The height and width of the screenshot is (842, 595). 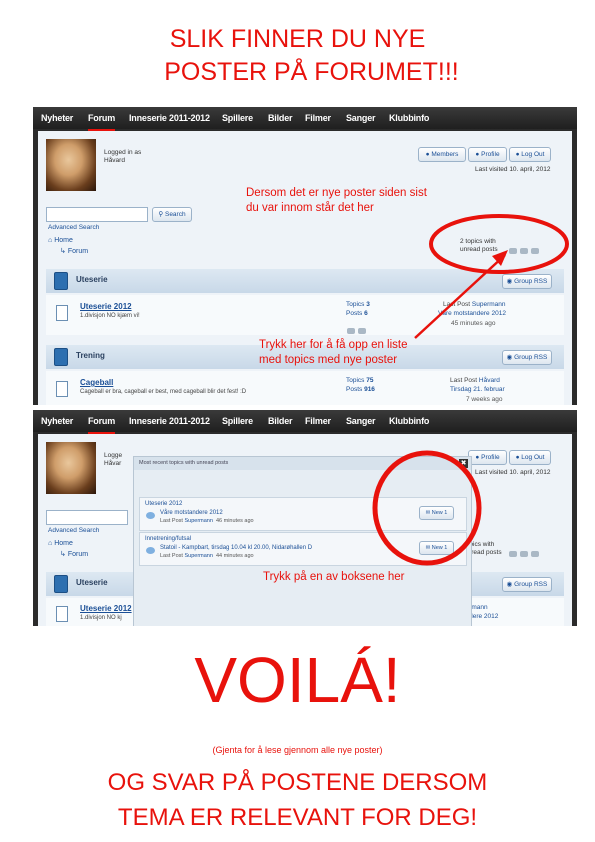 What do you see at coordinates (297, 817) in the screenshot?
I see `reply-instruction-line2: TEMA ER RELEVANT FOR DEG!` at bounding box center [297, 817].